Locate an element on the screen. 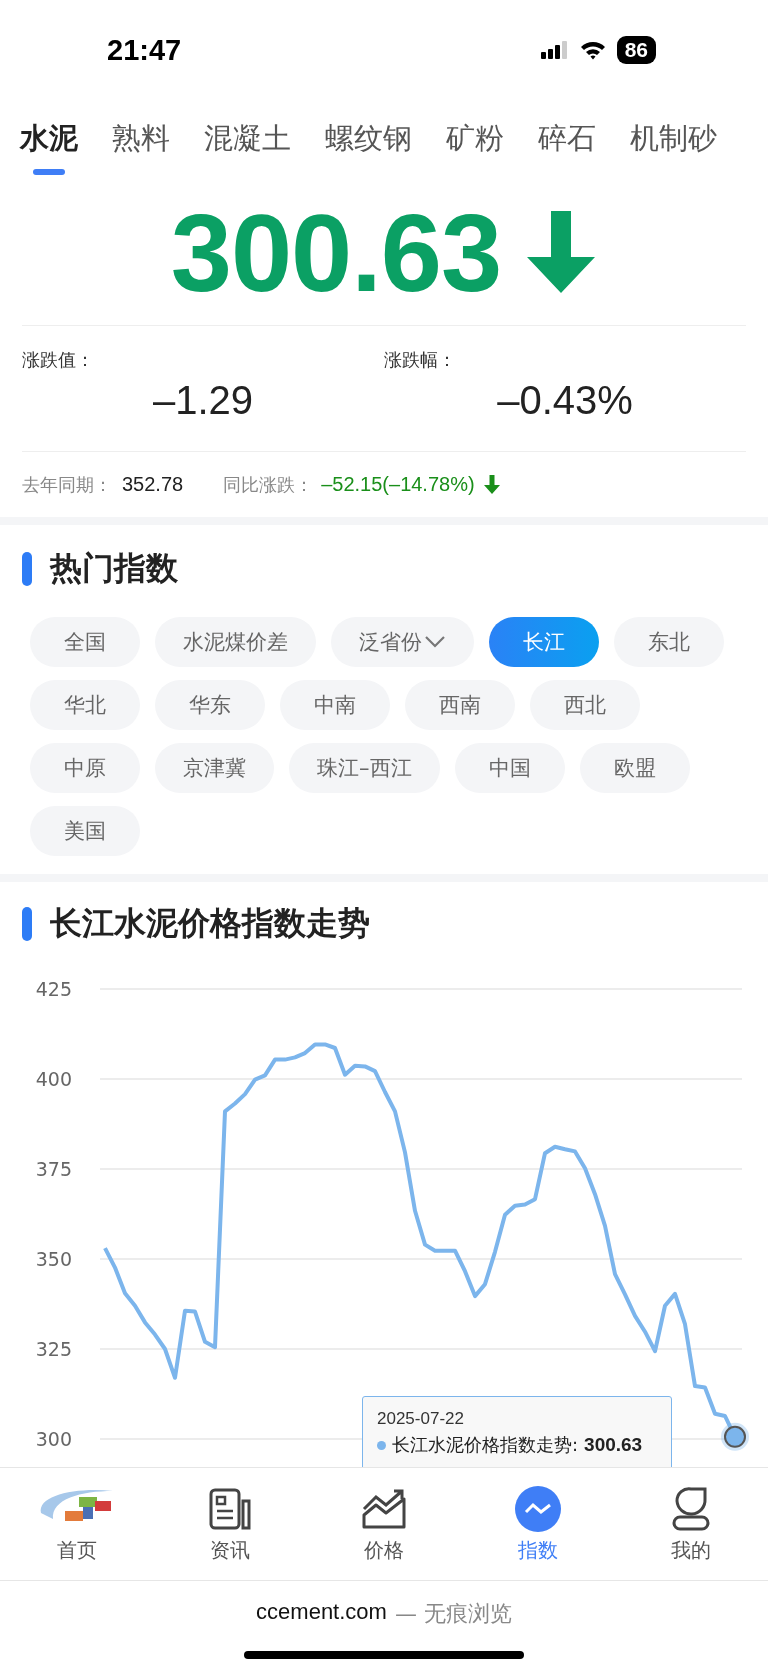 The height and width of the screenshot is (1669, 768). status-time: 21:47 is located at coordinates (144, 50).